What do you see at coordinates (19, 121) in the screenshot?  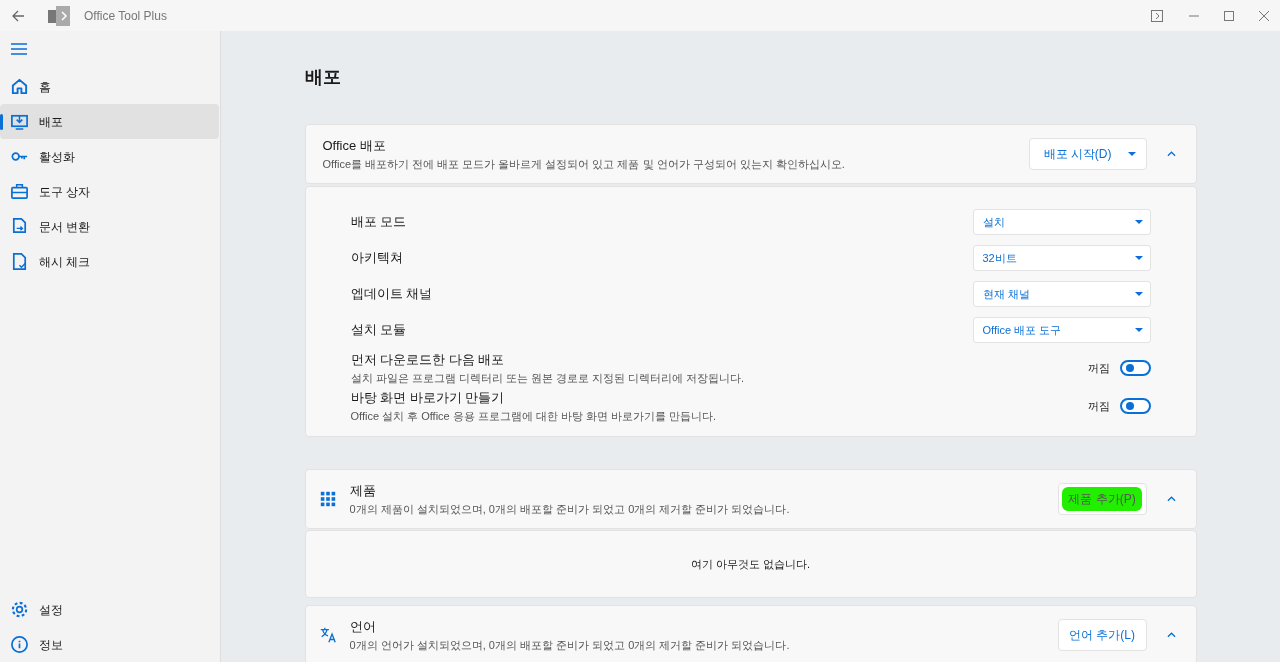 I see `monitor-download-icon` at bounding box center [19, 121].